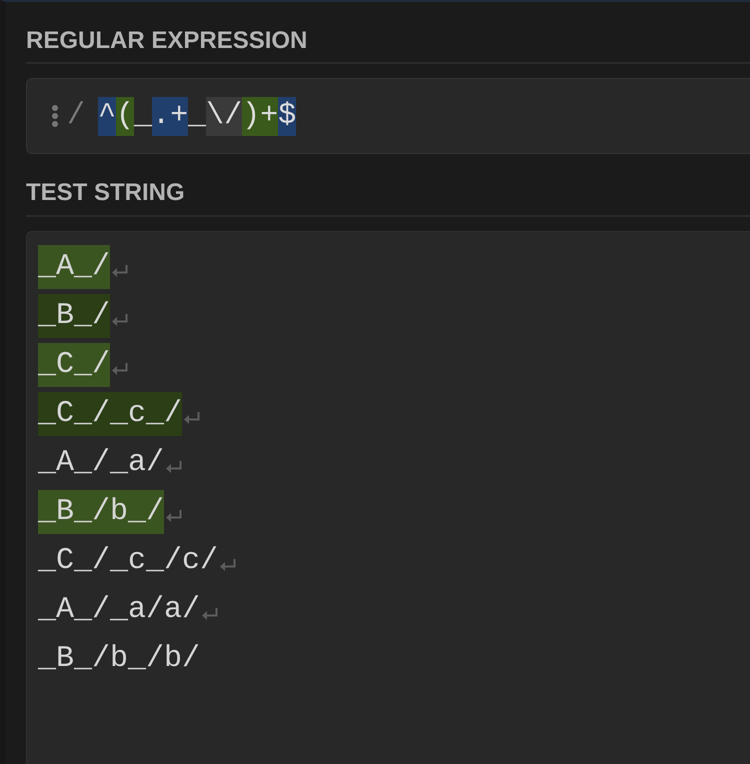  What do you see at coordinates (110, 414) in the screenshot?
I see `match-highlight: _C_/_c_/` at bounding box center [110, 414].